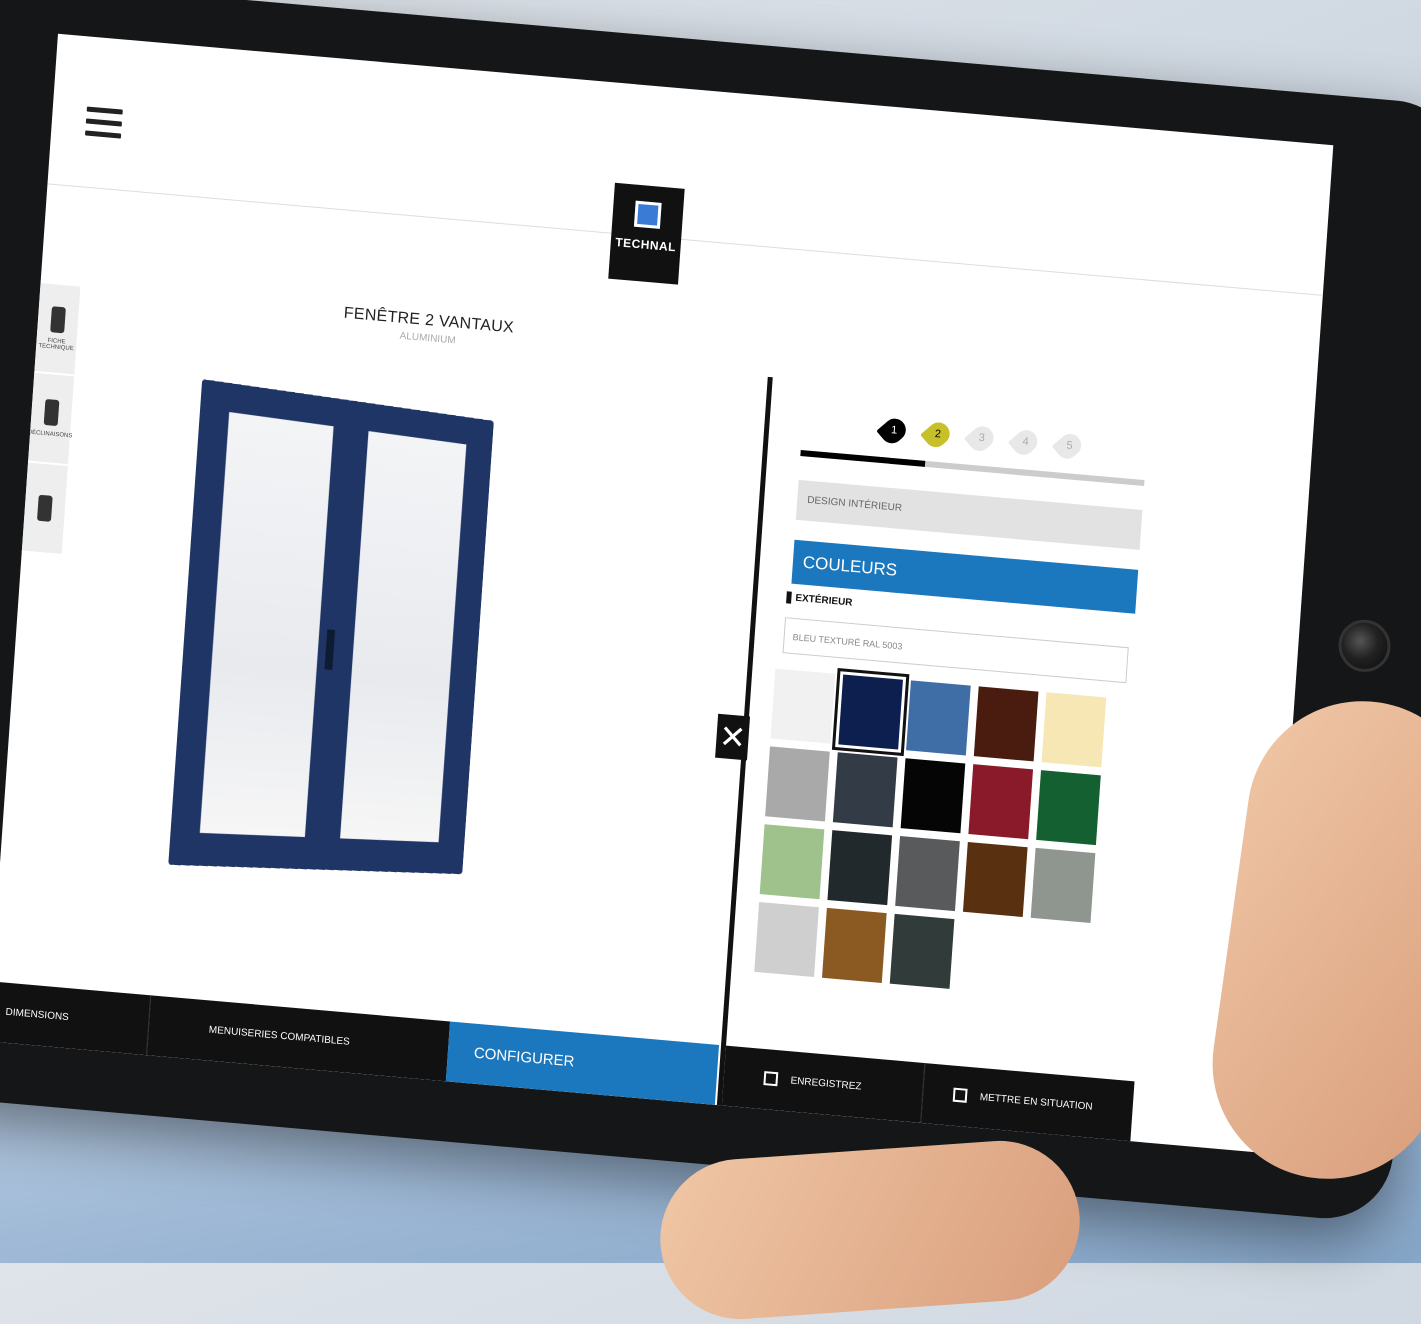 The width and height of the screenshot is (1421, 1324). I want to click on rail-item-label: DÉCLINAISONS, so click(50, 434).